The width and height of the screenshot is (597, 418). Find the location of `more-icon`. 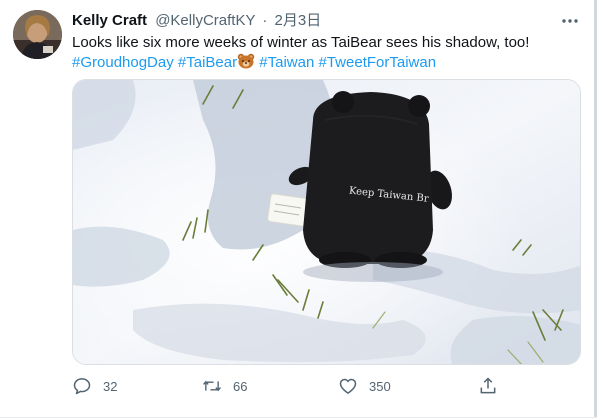

more-icon is located at coordinates (570, 21).